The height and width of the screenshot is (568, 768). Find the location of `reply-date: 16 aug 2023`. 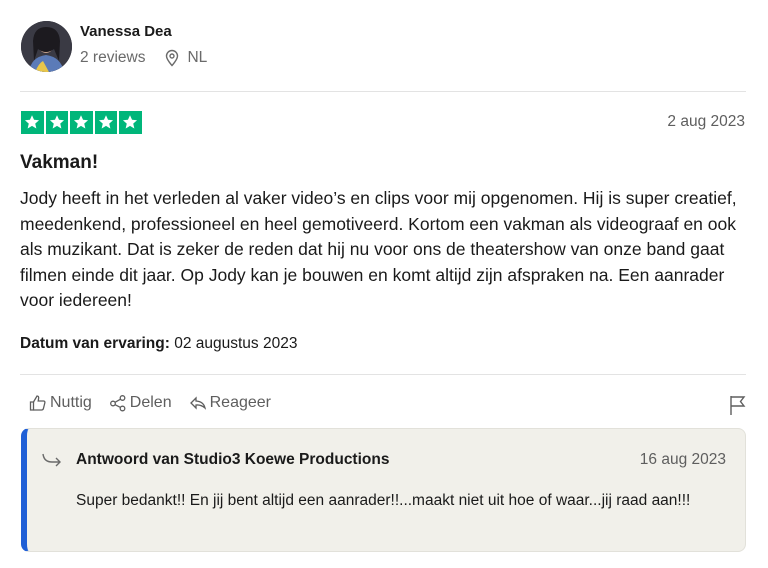

reply-date: 16 aug 2023 is located at coordinates (682, 459).